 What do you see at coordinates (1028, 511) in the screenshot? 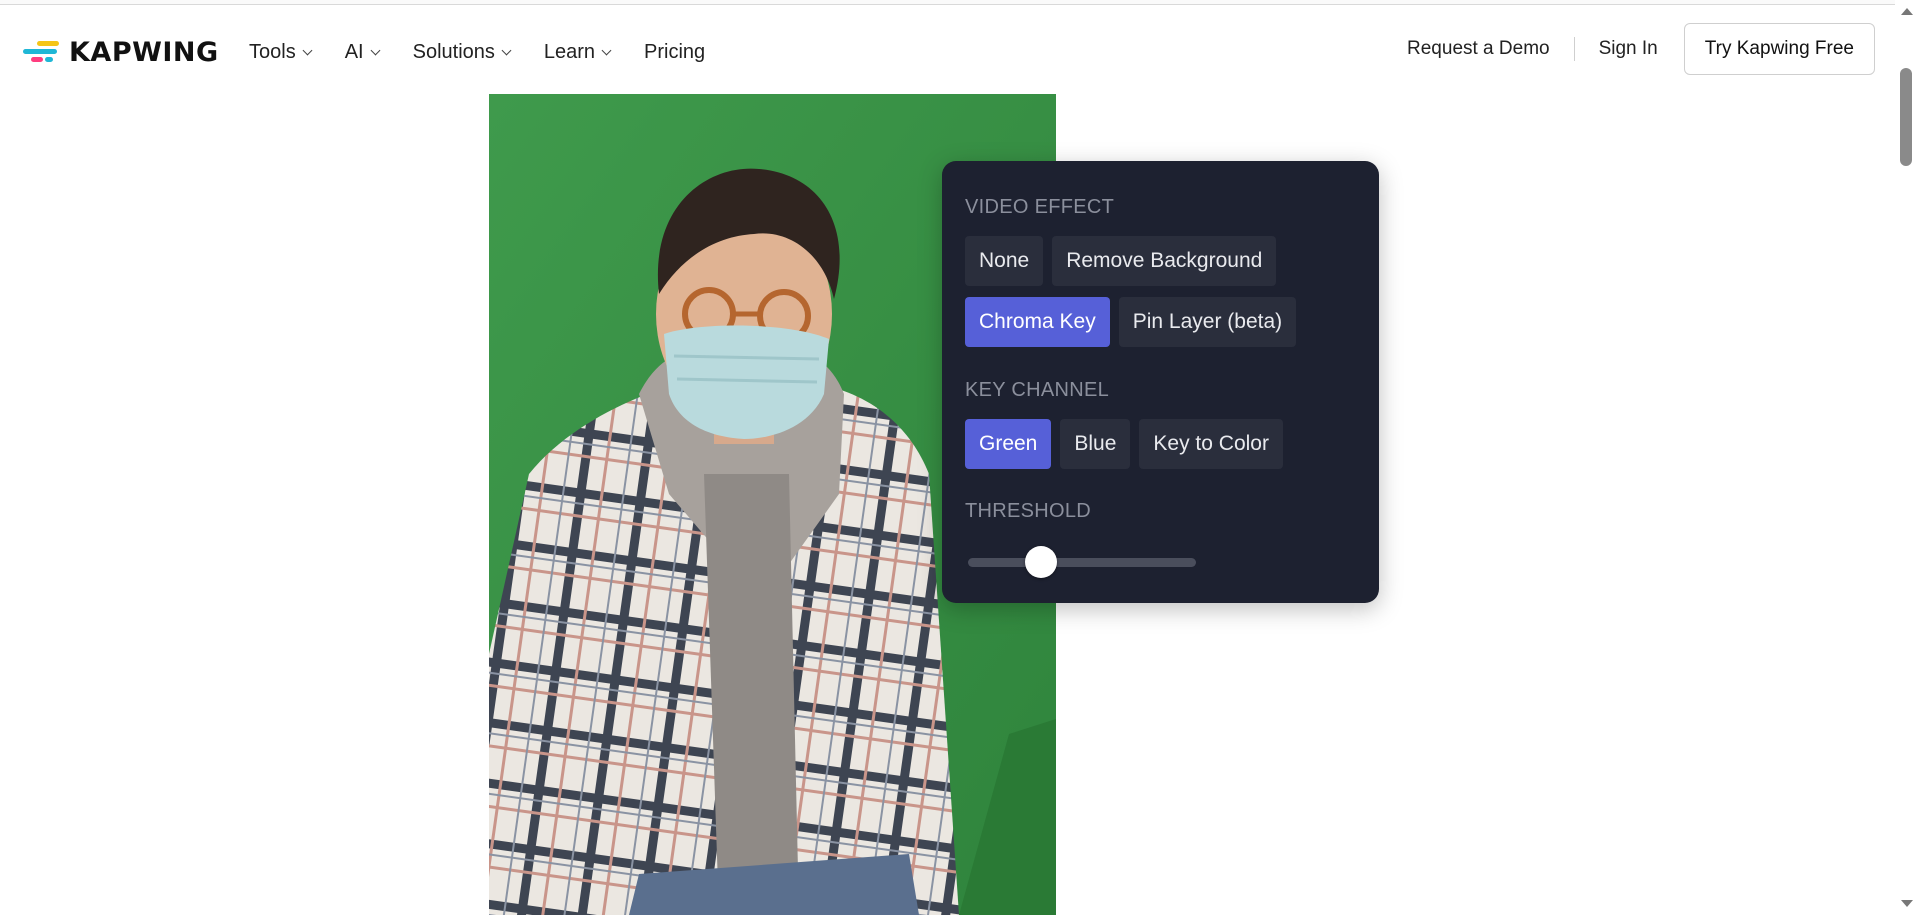
I see `threshold-label: THRESHOLD` at bounding box center [1028, 511].